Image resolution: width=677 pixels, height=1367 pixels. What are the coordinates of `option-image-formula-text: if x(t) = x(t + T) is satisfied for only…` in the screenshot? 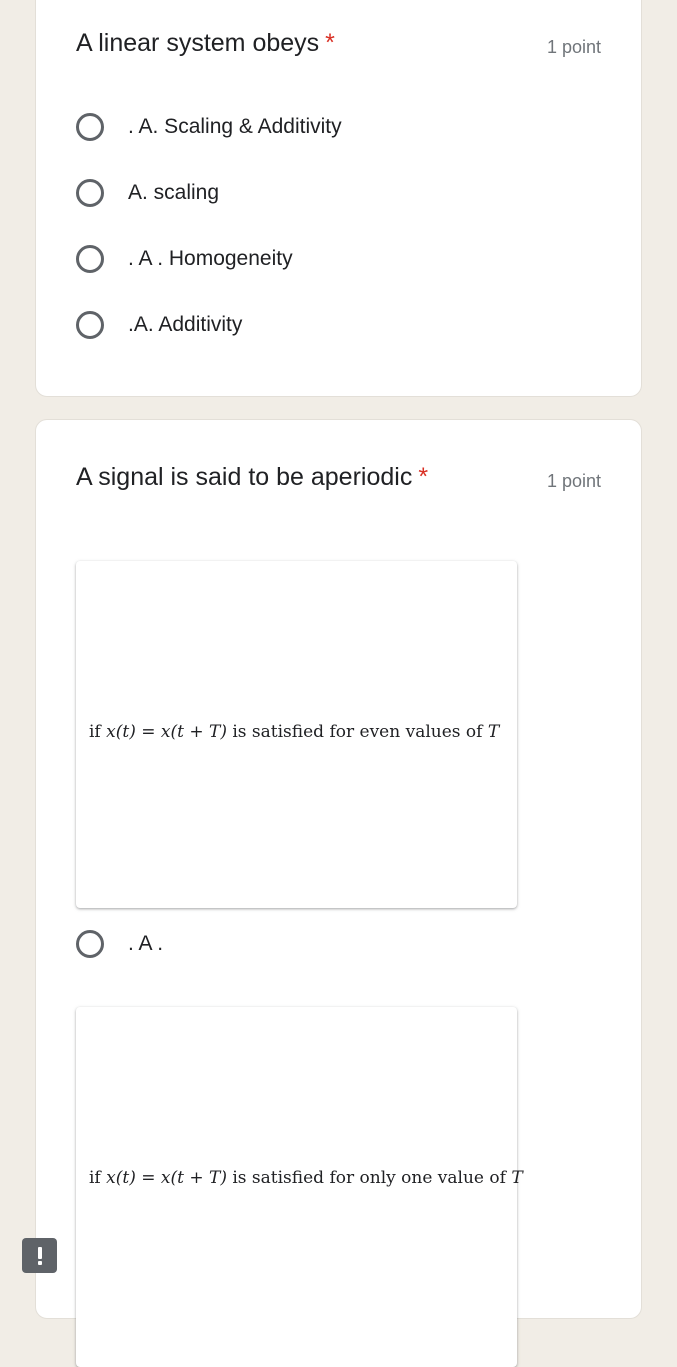 It's located at (306, 1178).